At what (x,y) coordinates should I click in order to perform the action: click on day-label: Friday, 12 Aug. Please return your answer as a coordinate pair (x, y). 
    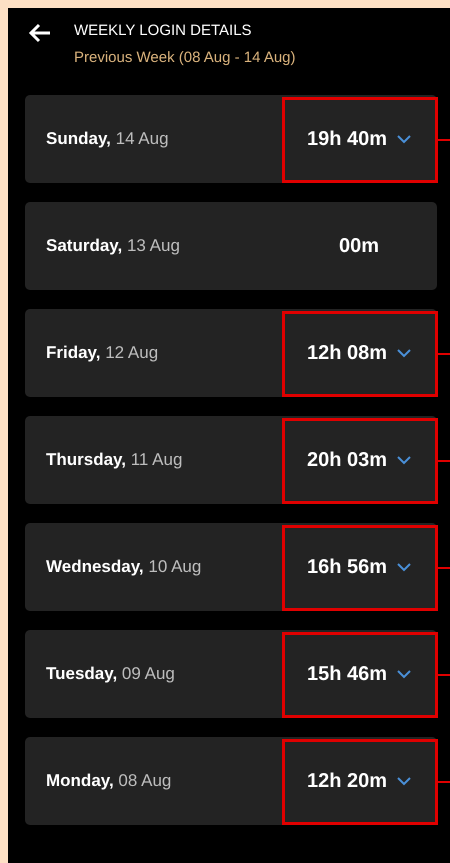
    Looking at the image, I should click on (102, 353).